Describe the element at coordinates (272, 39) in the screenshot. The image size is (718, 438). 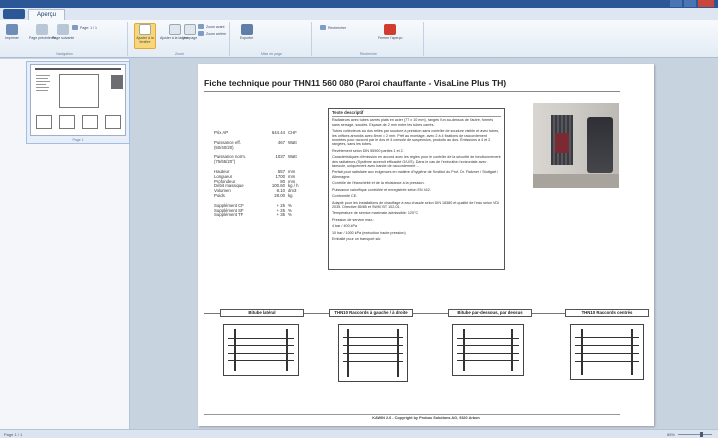
I see `ribbon-group-layout: Exporter Mise en page` at that location.